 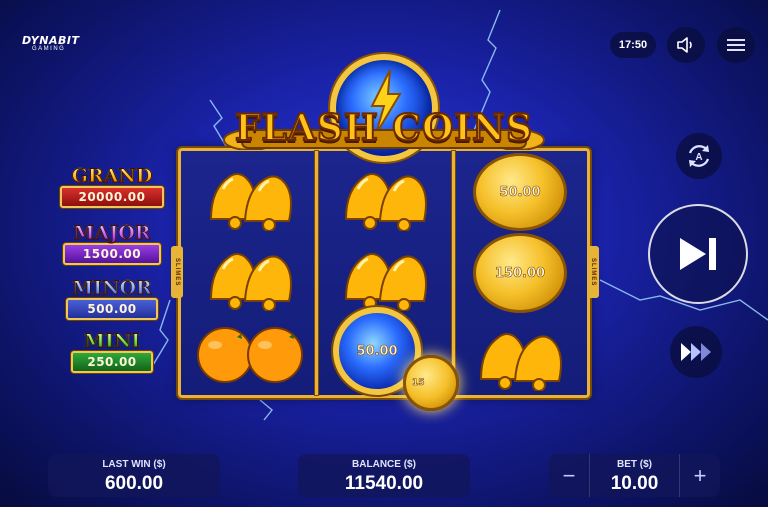 I want to click on autoplay-button: A, so click(x=699, y=156).